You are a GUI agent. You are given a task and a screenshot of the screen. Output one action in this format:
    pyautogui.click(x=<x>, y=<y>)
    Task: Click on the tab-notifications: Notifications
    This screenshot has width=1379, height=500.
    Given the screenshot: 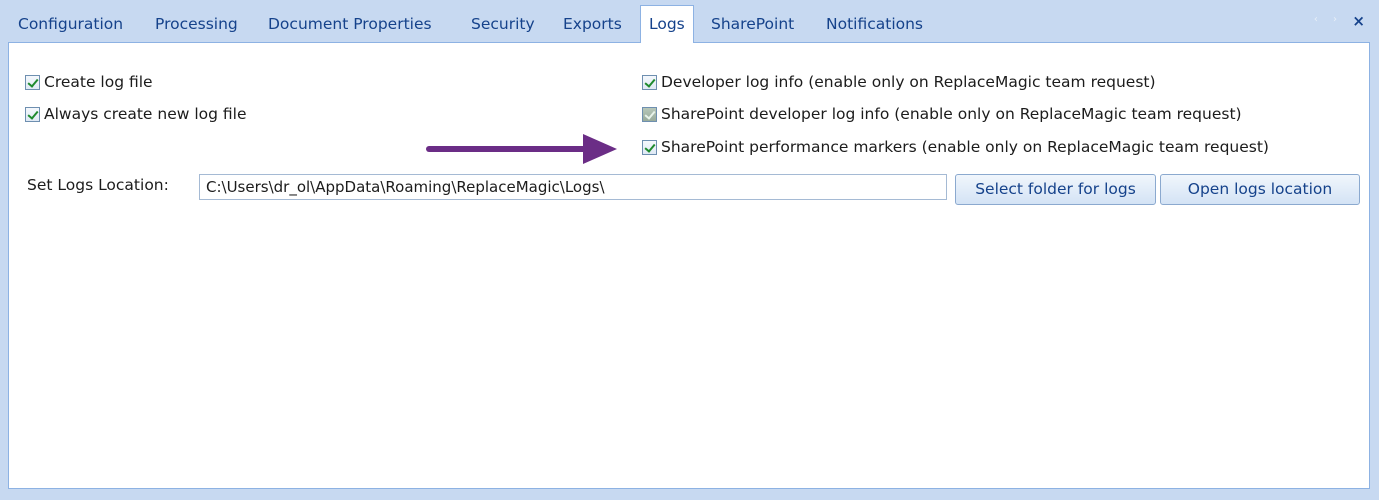 What is the action you would take?
    pyautogui.click(x=874, y=24)
    